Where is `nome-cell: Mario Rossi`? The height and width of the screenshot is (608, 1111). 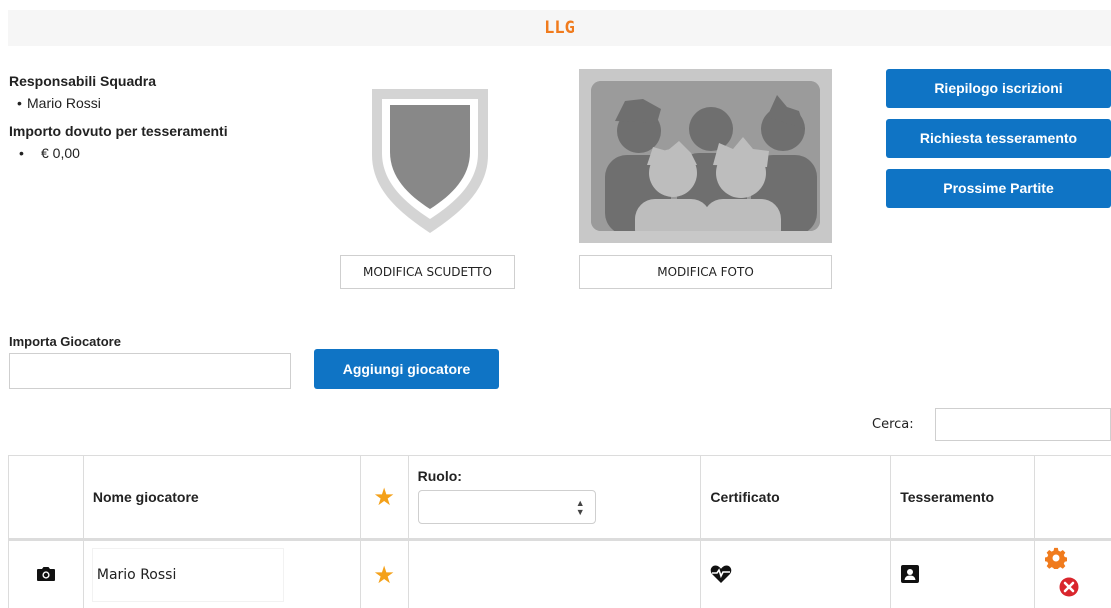 nome-cell: Mario Rossi is located at coordinates (221, 573).